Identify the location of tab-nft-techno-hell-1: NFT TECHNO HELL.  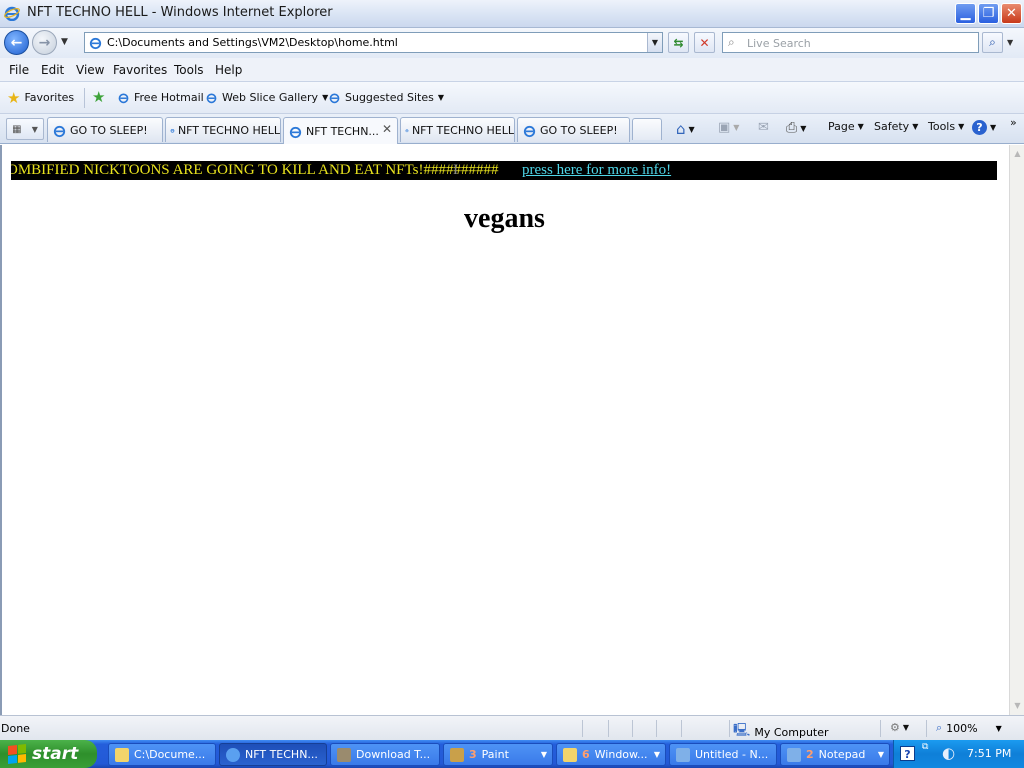
(223, 129).